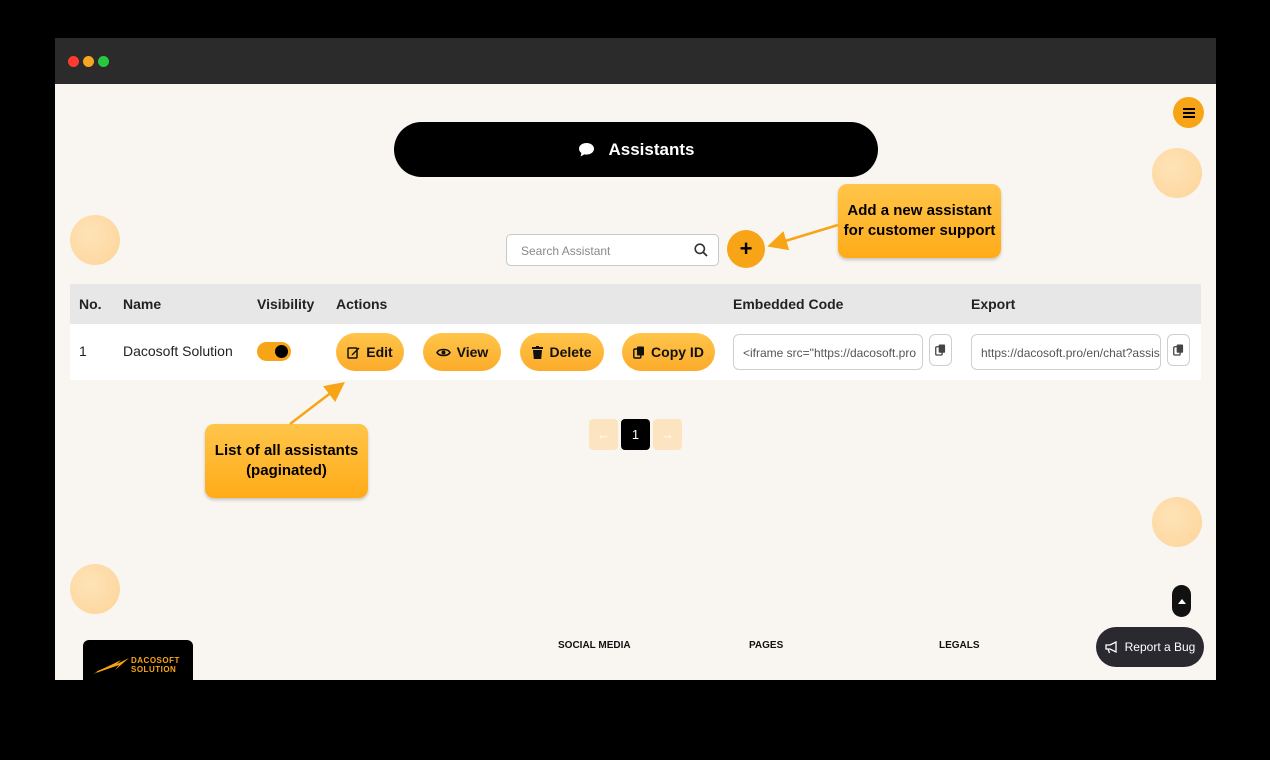 The height and width of the screenshot is (760, 1270). I want to click on window-titlebar, so click(635, 61).